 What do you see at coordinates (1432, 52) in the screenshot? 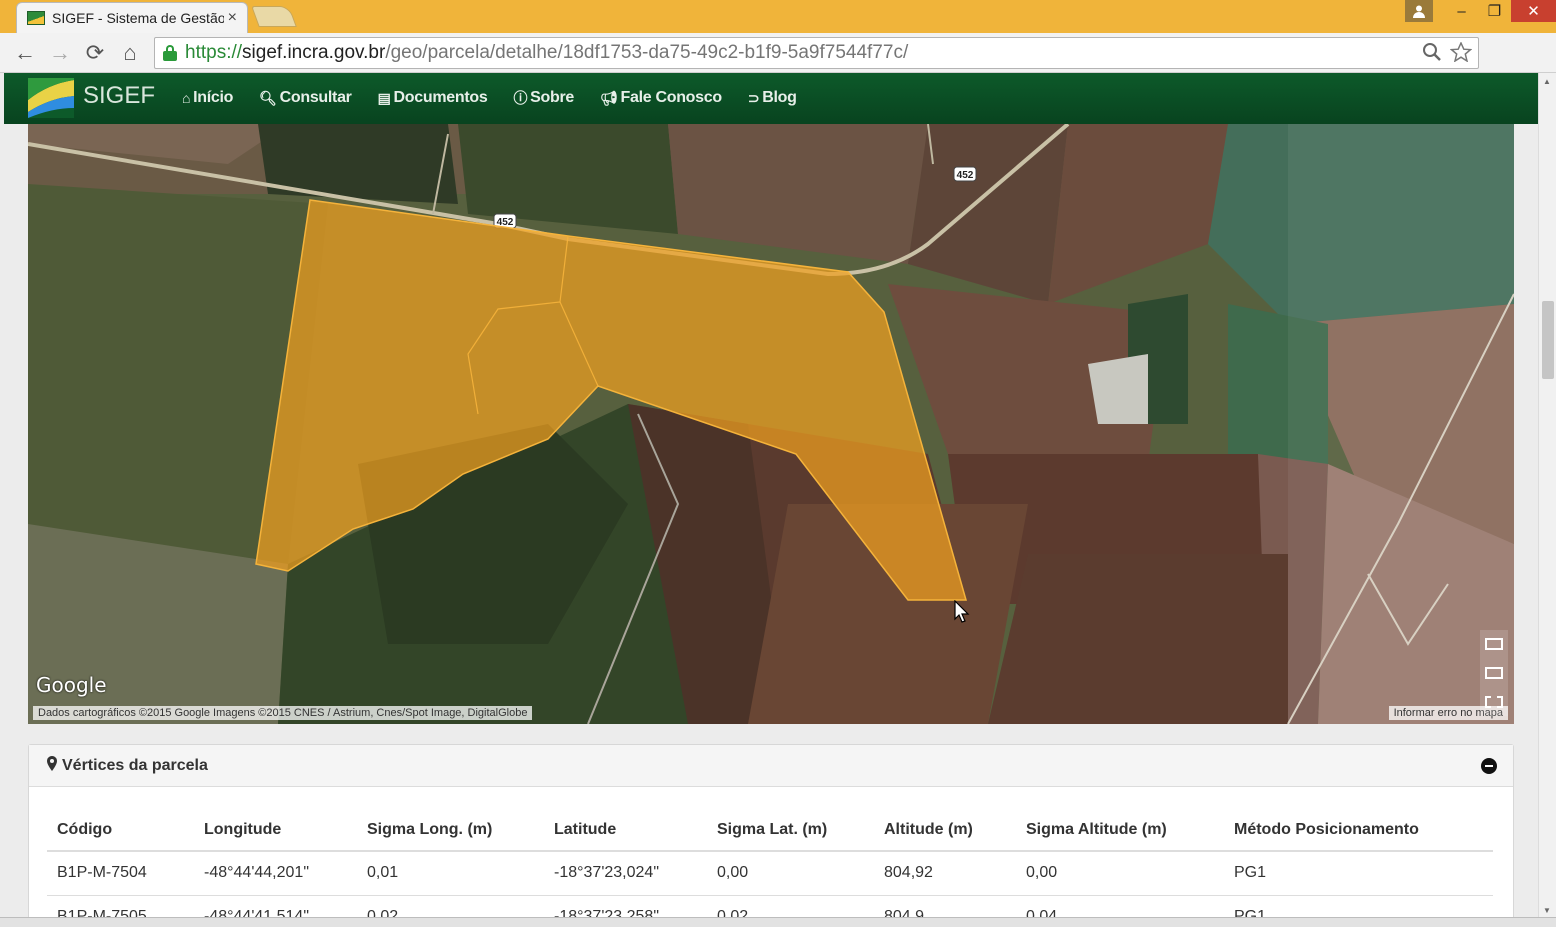
I see `zoom-icon` at bounding box center [1432, 52].